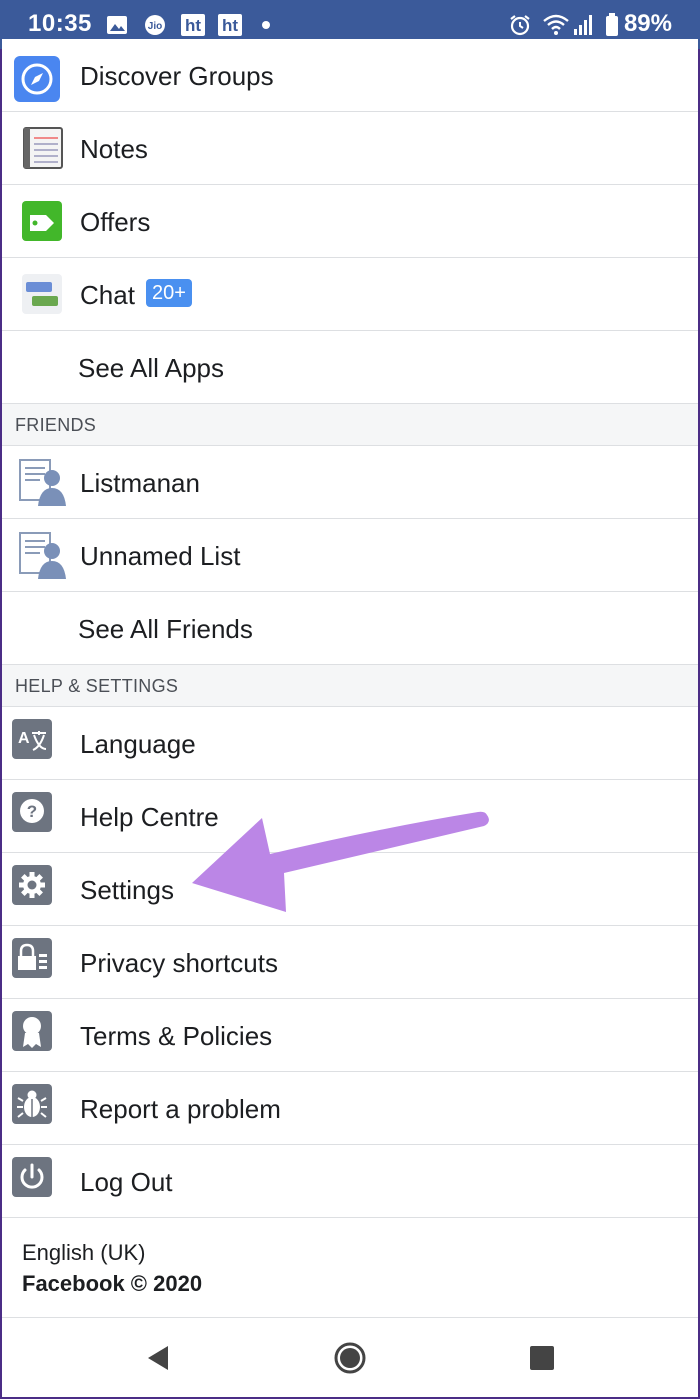  What do you see at coordinates (160, 556) in the screenshot?
I see `menu-item-label: Unnamed List` at bounding box center [160, 556].